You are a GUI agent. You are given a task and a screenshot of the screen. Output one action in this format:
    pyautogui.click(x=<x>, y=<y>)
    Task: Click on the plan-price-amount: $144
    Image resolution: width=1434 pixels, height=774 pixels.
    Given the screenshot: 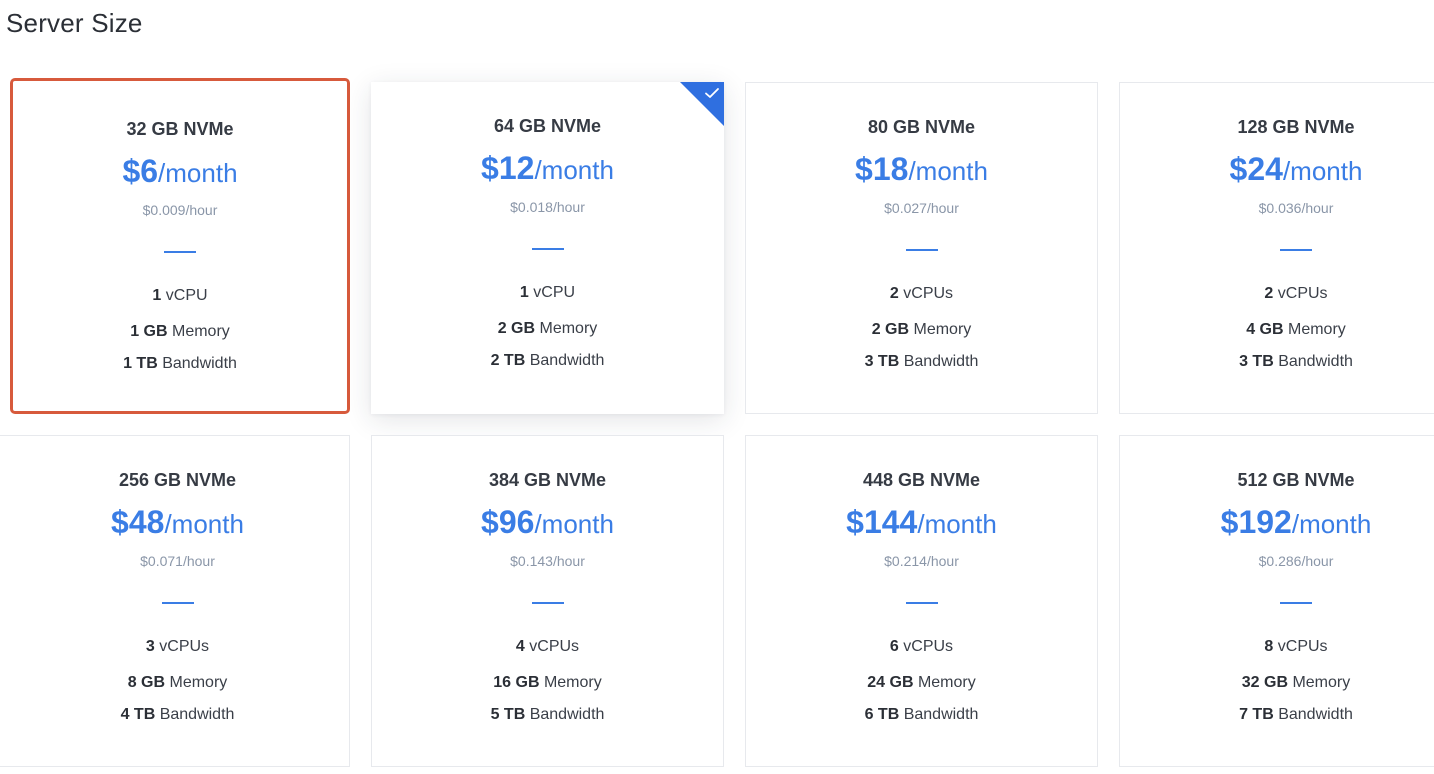 What is the action you would take?
    pyautogui.click(x=882, y=522)
    